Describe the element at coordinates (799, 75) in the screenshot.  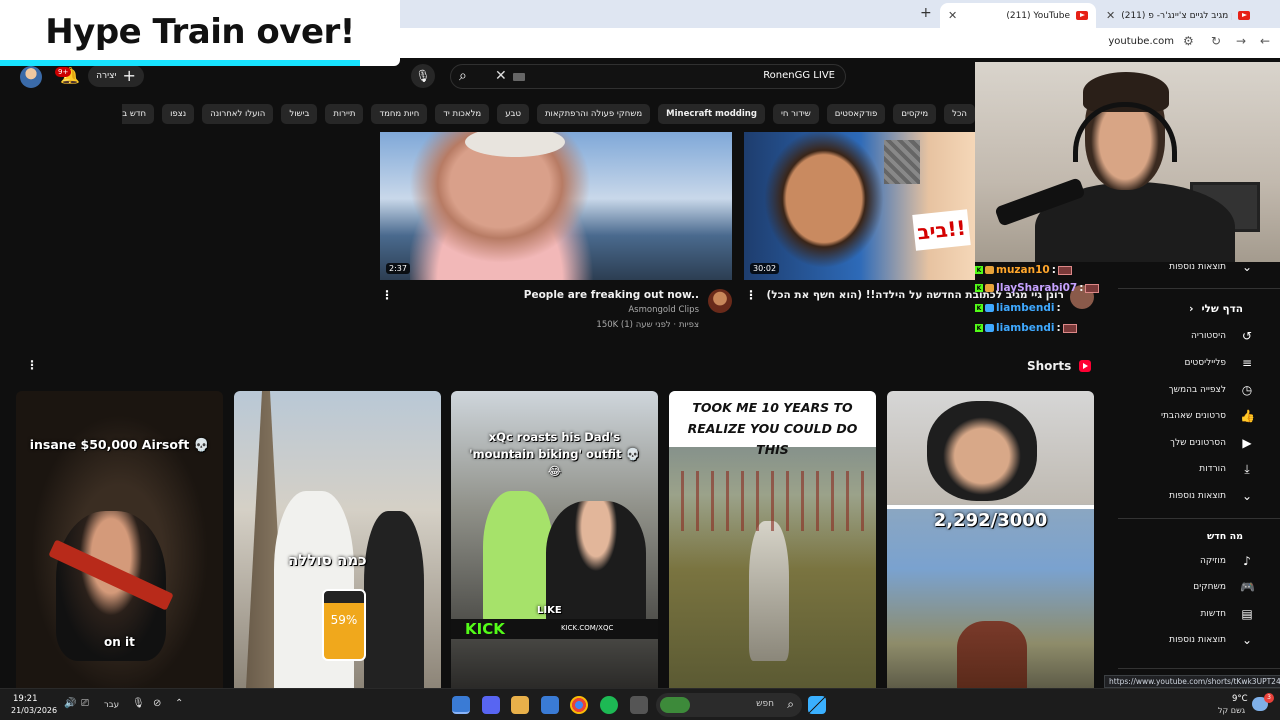
I see `search-query: RonenGG LIVE` at that location.